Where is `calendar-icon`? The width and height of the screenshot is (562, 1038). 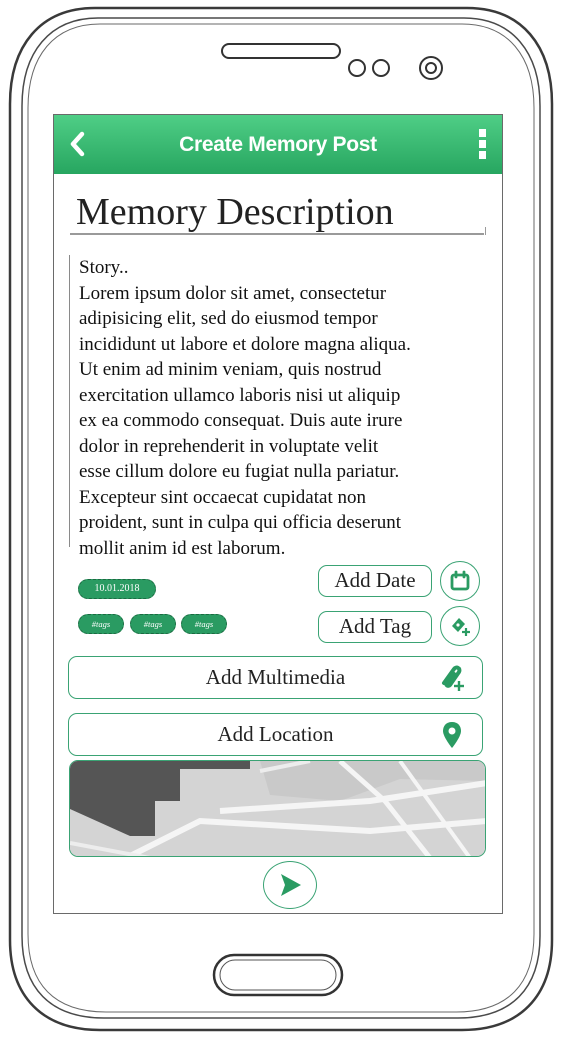 calendar-icon is located at coordinates (460, 580).